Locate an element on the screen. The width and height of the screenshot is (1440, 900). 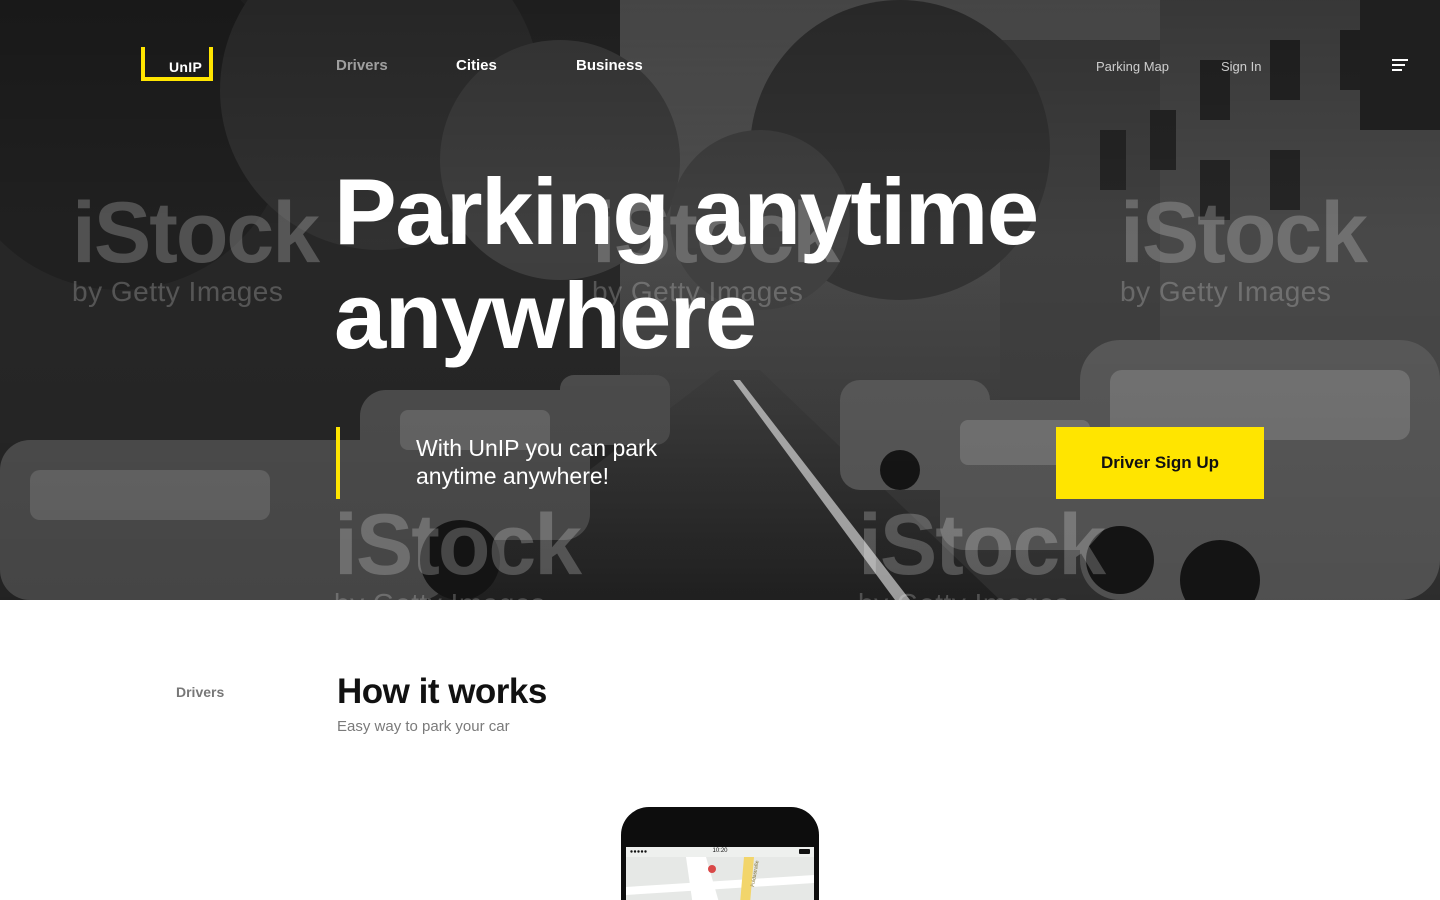
phone-time: 10:20 is located at coordinates (720, 851).